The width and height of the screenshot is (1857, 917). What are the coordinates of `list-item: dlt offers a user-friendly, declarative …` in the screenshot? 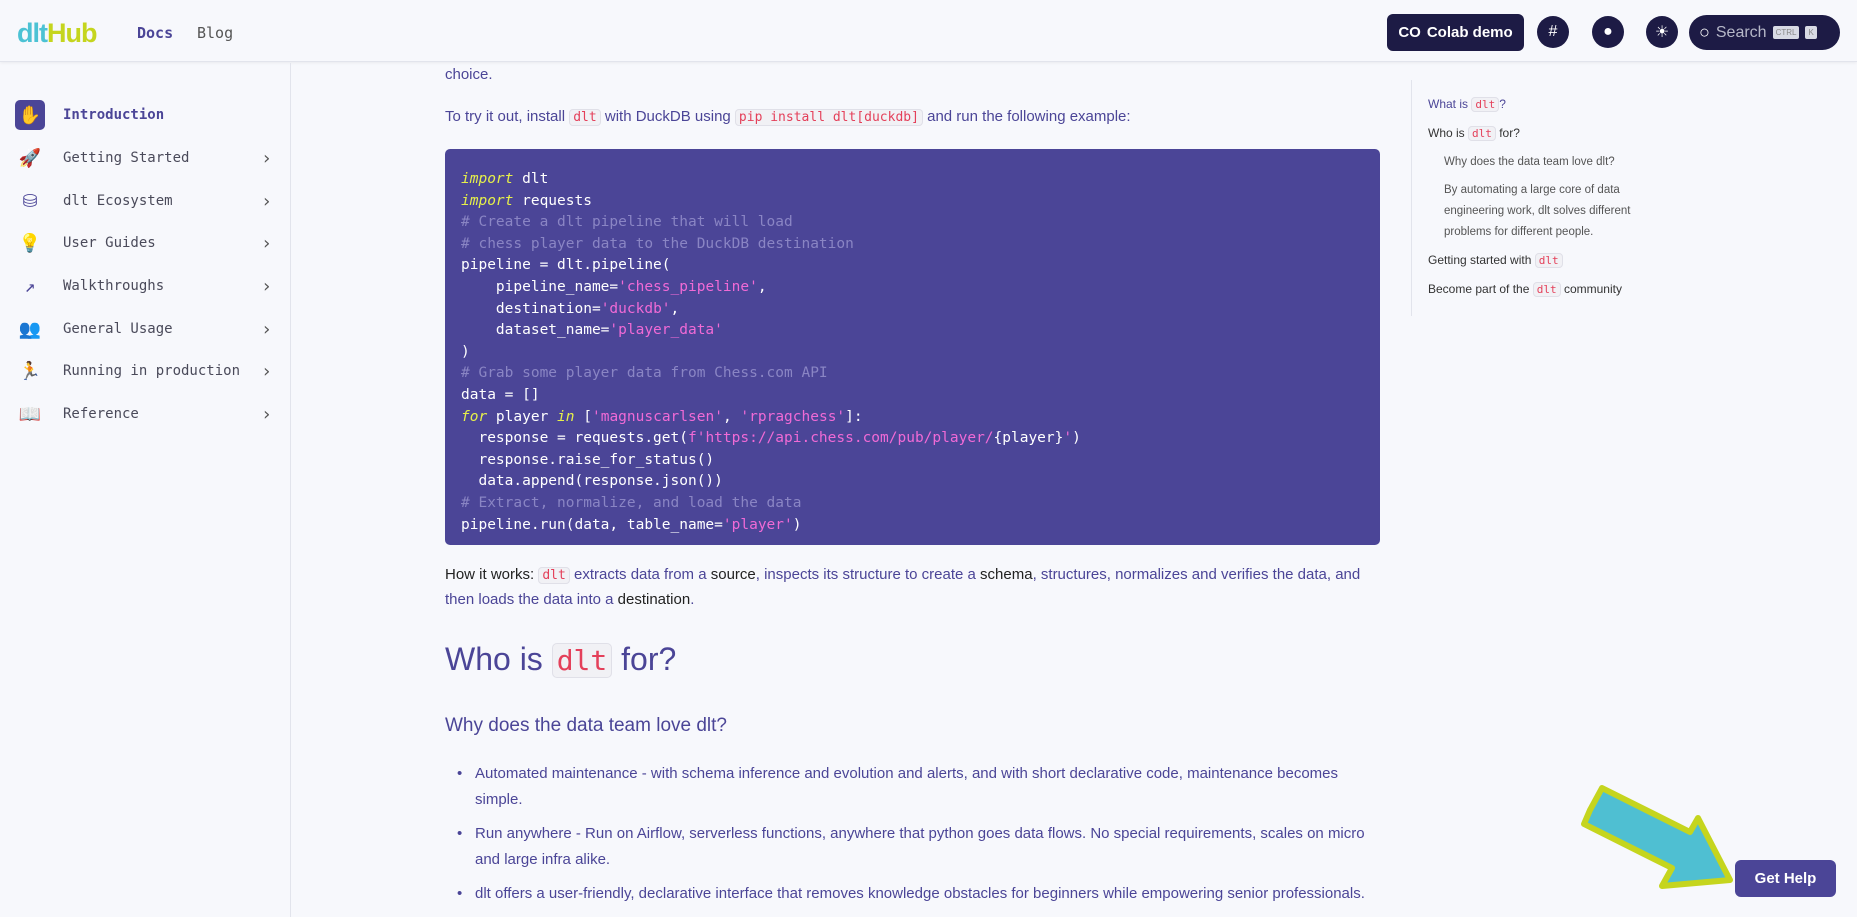 It's located at (910, 894).